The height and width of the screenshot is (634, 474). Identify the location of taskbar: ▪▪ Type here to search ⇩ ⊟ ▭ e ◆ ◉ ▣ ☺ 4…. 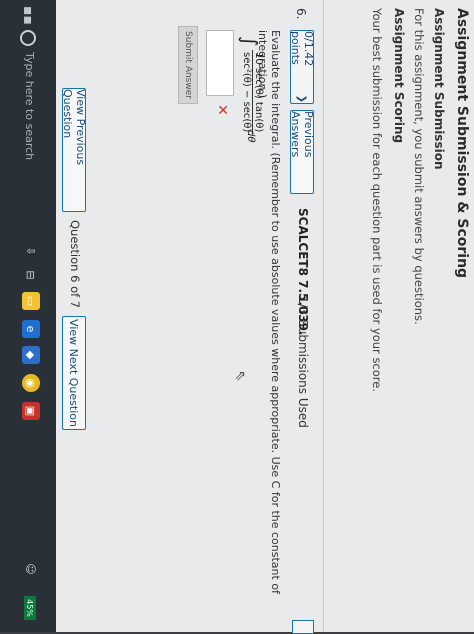
(28, 316).